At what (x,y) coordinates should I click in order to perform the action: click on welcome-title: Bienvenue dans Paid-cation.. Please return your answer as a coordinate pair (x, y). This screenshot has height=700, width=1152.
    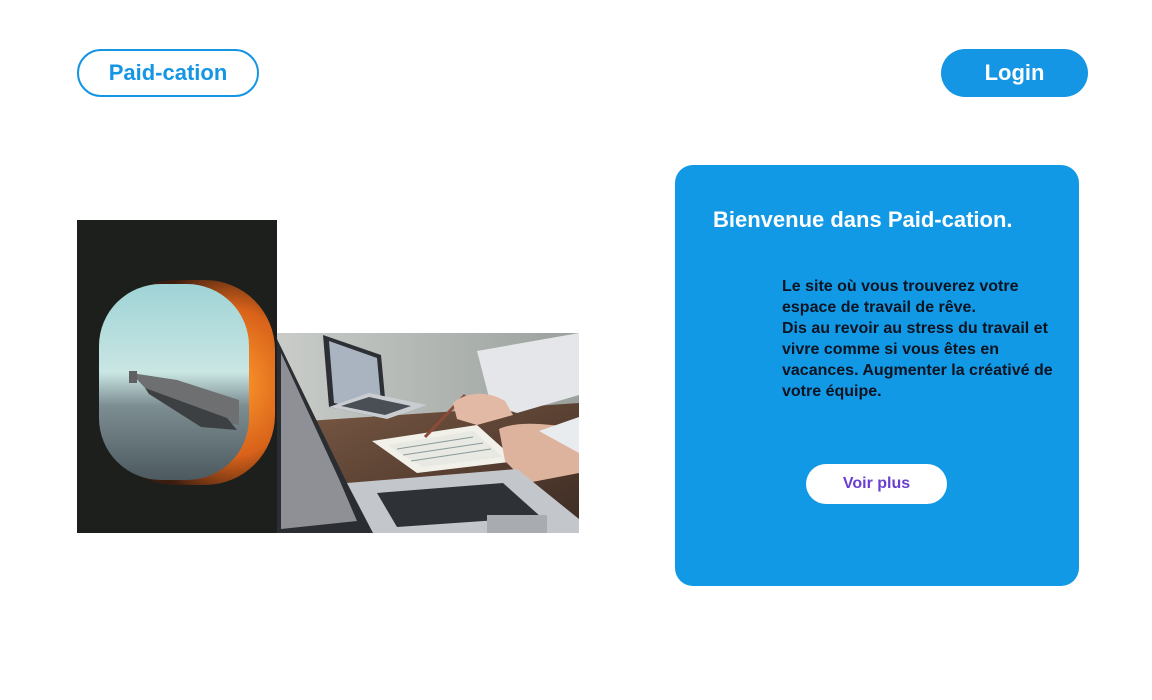
    Looking at the image, I should click on (863, 219).